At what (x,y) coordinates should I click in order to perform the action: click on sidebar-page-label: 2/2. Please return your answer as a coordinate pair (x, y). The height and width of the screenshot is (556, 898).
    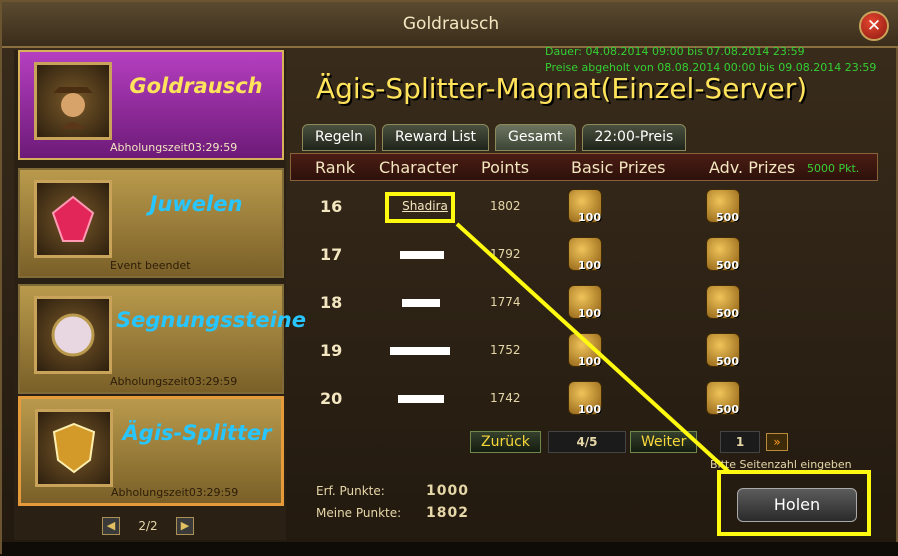
    Looking at the image, I should click on (148, 526).